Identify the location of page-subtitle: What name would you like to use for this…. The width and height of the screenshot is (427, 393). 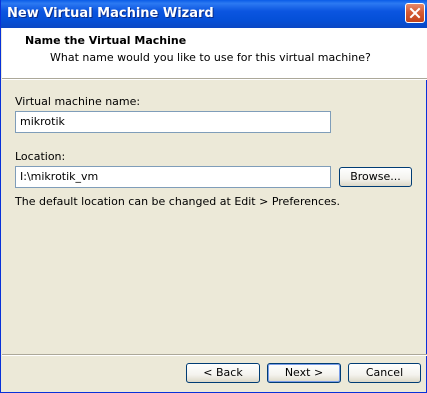
(210, 57).